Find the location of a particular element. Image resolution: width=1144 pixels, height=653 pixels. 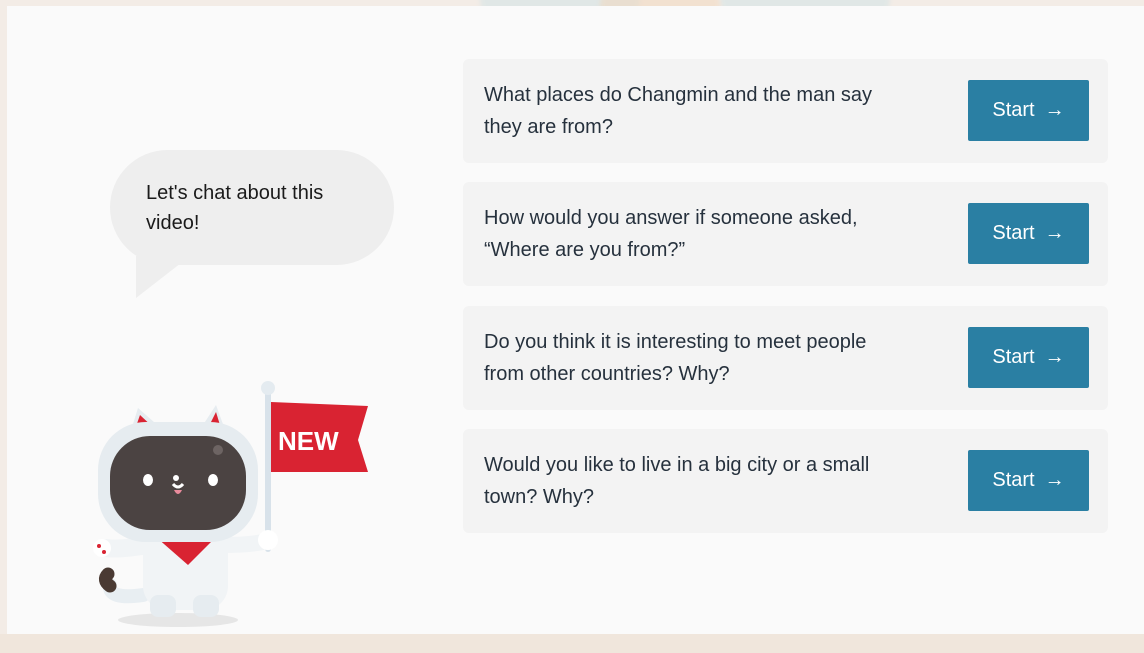

speech-bubble-tail is located at coordinates (163, 277).